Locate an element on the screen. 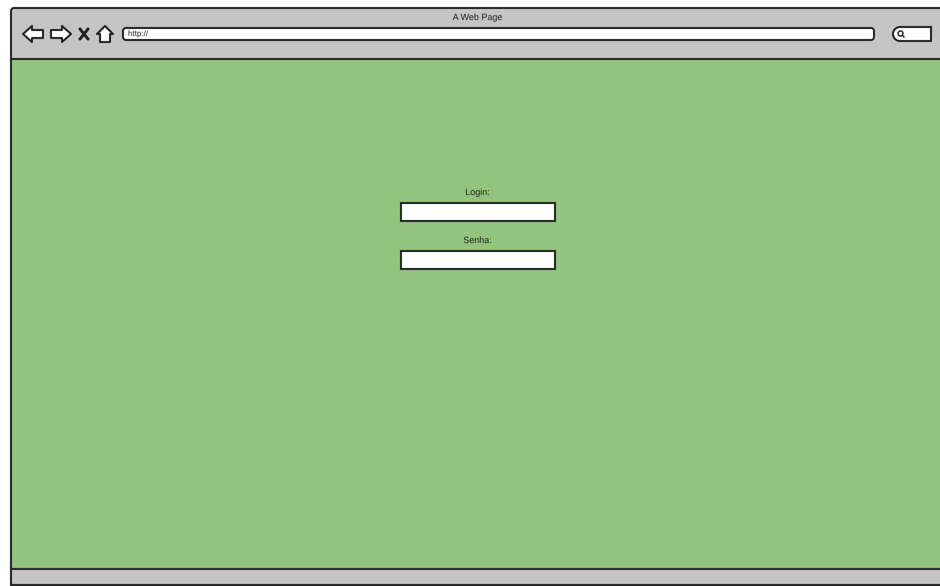  search-field is located at coordinates (912, 34).